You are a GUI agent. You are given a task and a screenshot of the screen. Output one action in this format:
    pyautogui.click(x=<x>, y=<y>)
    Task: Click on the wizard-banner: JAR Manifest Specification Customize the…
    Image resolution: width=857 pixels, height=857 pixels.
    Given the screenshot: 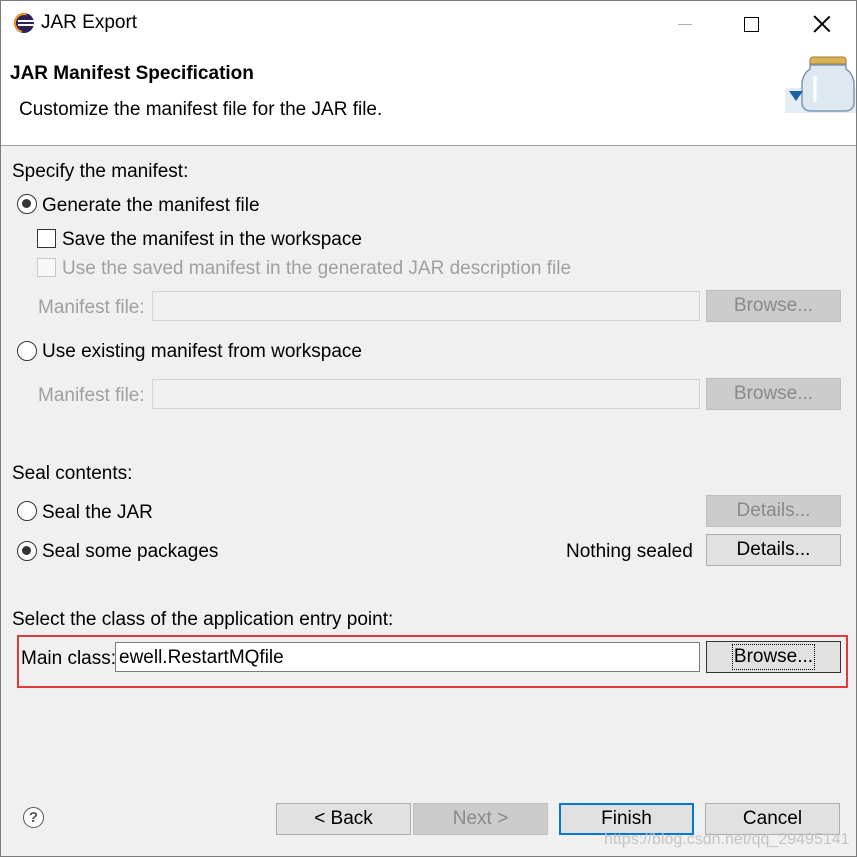 What is the action you would take?
    pyautogui.click(x=428, y=96)
    